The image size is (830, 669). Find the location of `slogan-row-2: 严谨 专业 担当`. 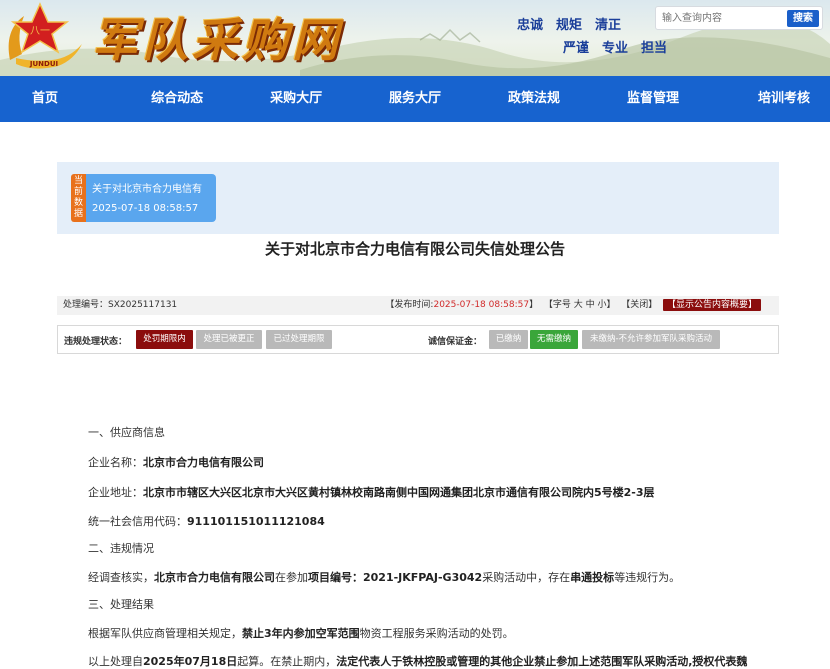

slogan-row-2: 严谨 专业 担当 is located at coordinates (621, 46).